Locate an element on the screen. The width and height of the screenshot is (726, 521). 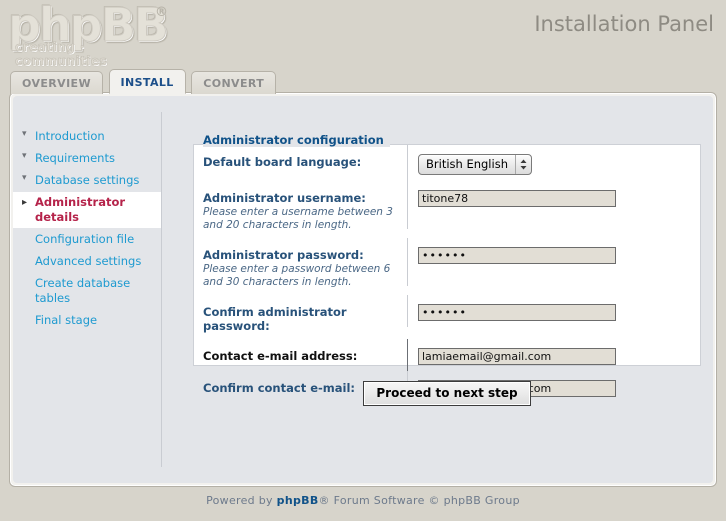
password-label-text: Administrator password: is located at coordinates (283, 255).